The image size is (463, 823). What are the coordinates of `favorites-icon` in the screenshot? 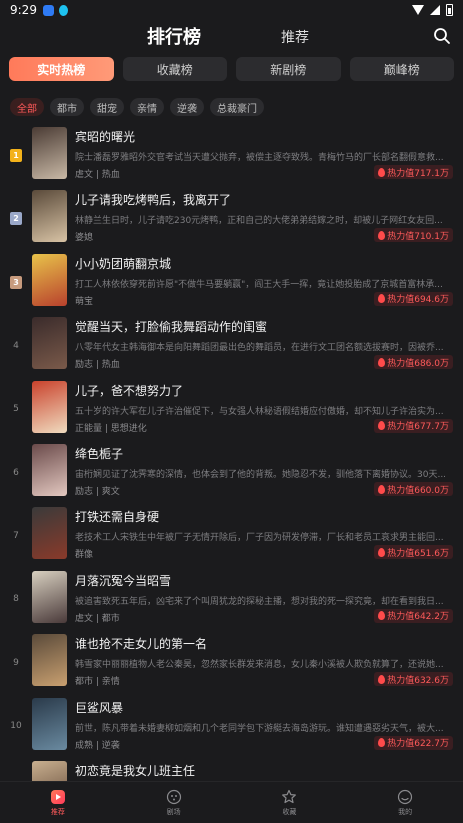 It's located at (289, 796).